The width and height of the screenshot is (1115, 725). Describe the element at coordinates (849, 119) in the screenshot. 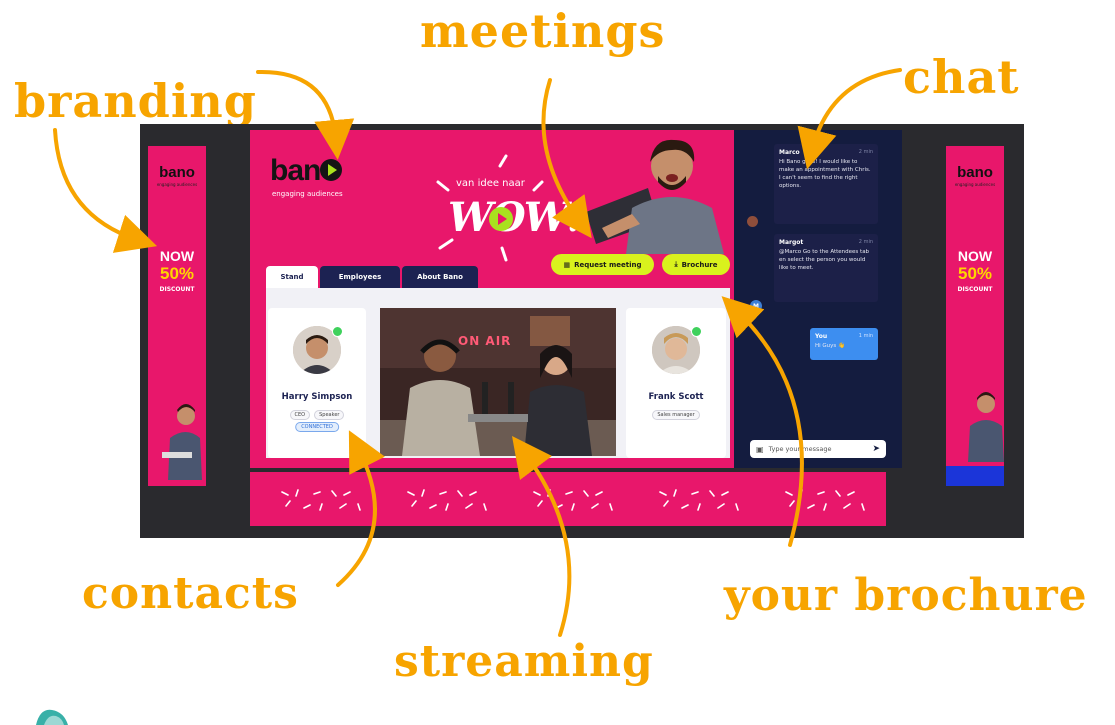

I see `arrow-chat` at that location.